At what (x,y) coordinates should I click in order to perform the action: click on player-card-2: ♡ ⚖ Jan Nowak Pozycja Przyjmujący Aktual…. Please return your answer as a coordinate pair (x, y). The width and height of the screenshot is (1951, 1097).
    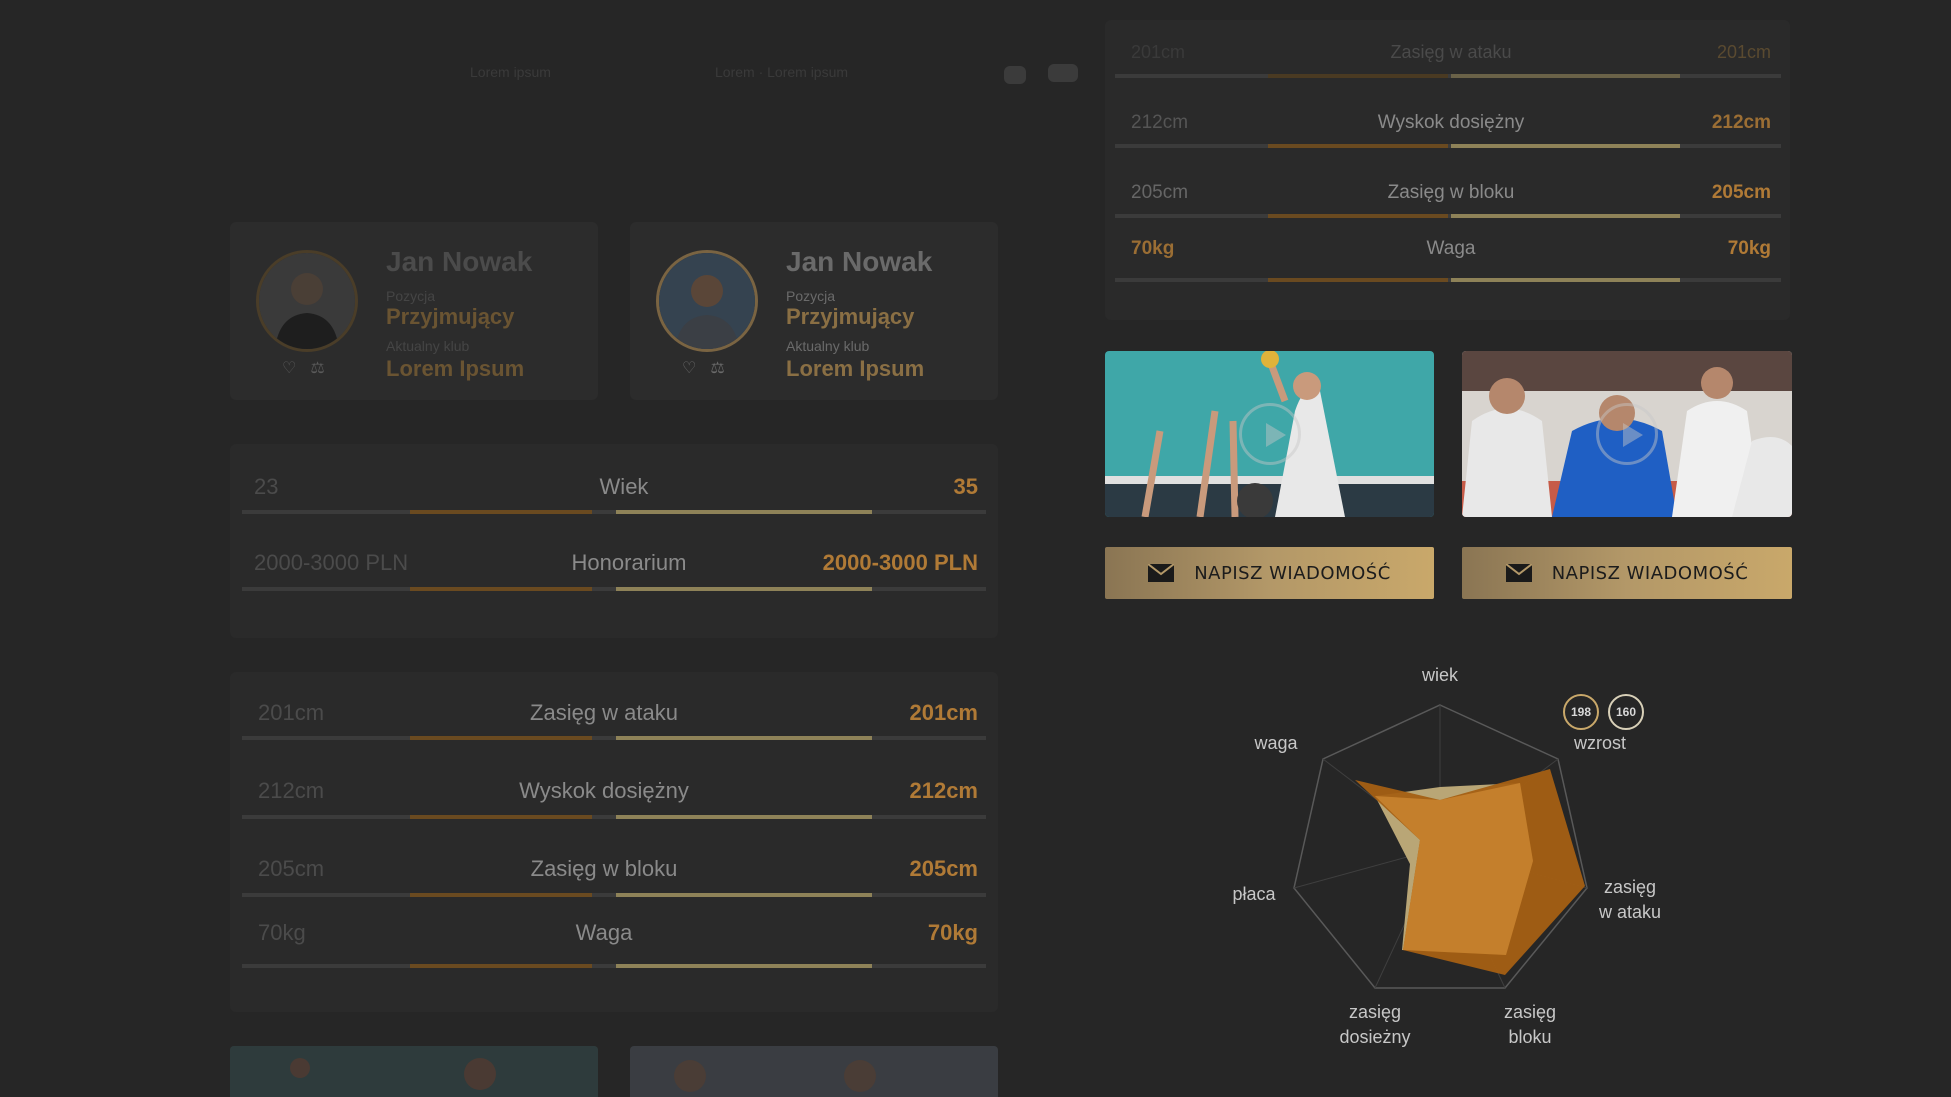
    Looking at the image, I should click on (814, 311).